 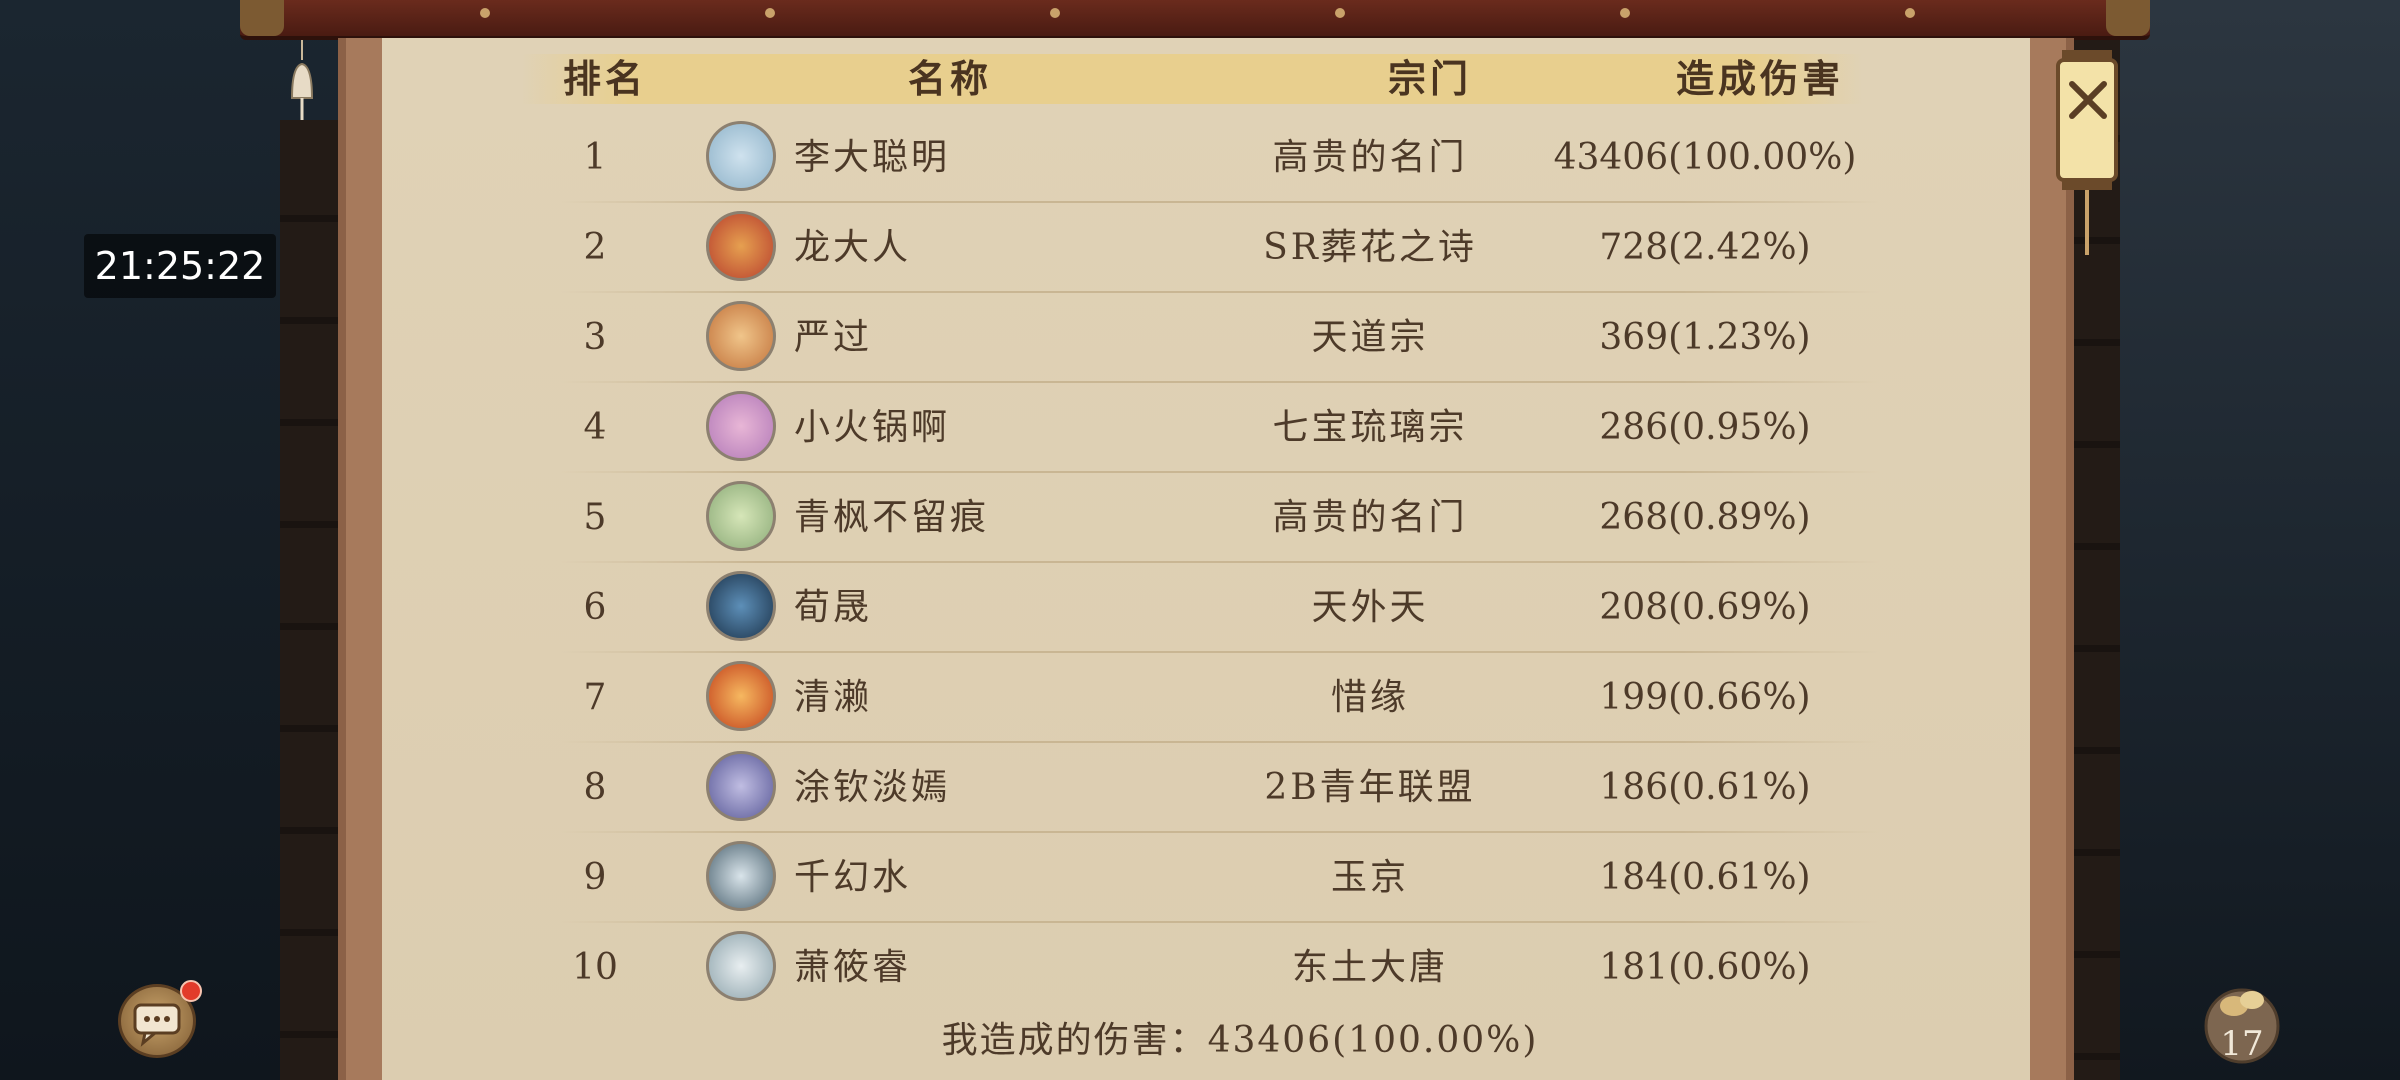 I want to click on table-row: 1 李大聪明 高贵的名门 43406(100.00%), so click(x=1220, y=158).